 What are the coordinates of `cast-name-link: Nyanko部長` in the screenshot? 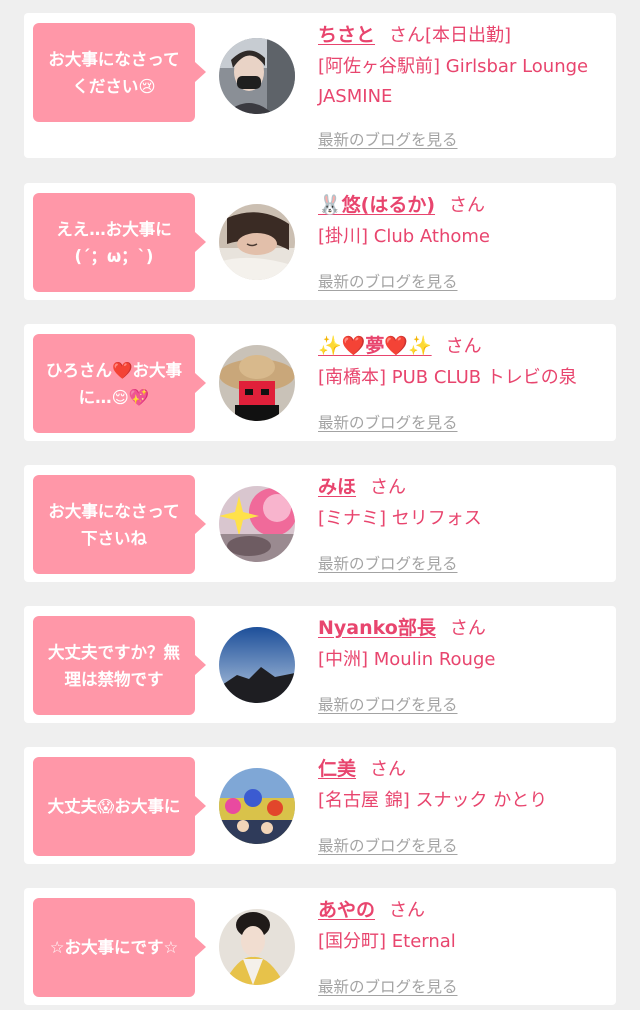 It's located at (377, 628).